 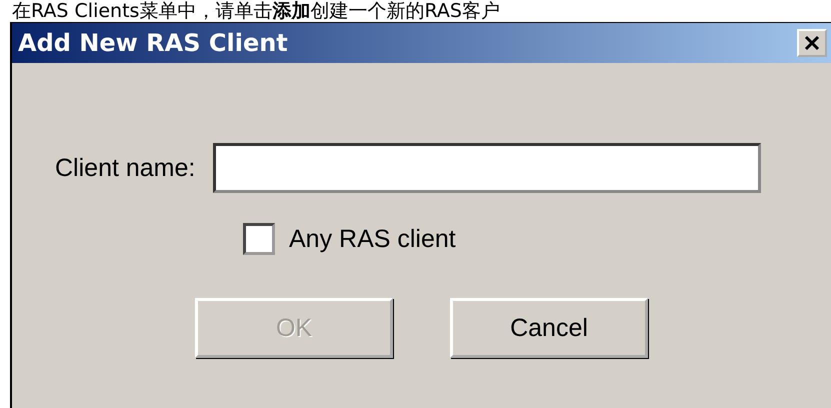 What do you see at coordinates (125, 168) in the screenshot?
I see `field-label: Client name:` at bounding box center [125, 168].